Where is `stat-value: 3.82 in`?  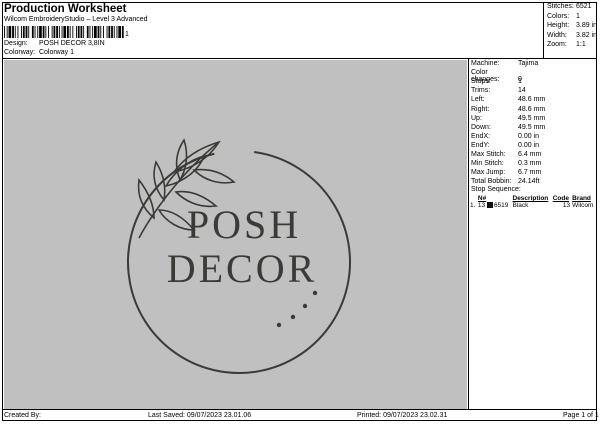
stat-value: 3.82 in is located at coordinates (587, 35).